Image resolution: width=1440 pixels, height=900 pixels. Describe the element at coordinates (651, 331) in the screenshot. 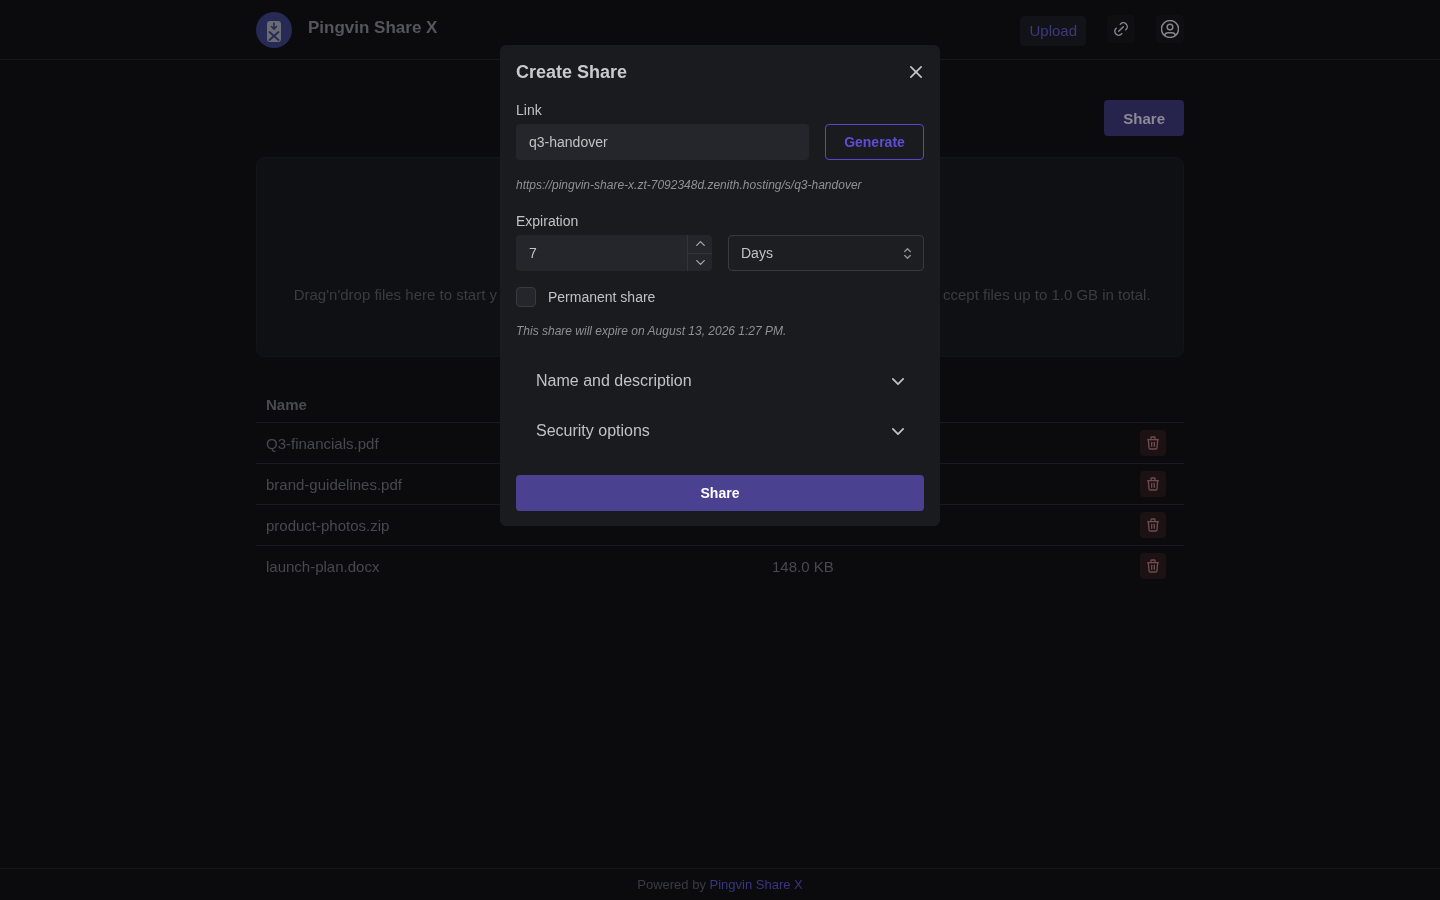

I see `expiry-note: This share will expire on August 13, 2026 1:27 PM.` at that location.